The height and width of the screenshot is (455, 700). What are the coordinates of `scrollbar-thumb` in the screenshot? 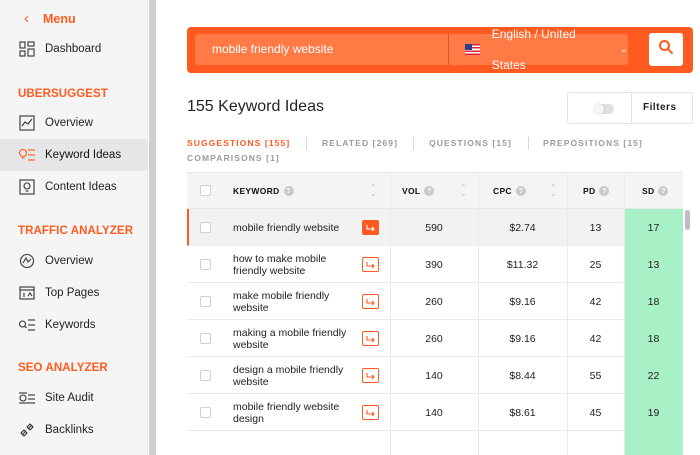 It's located at (687, 220).